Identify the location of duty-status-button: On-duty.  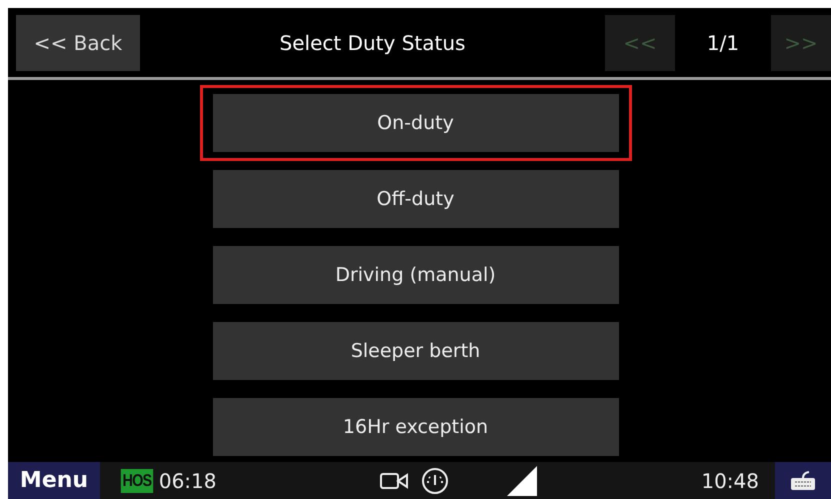
(415, 123).